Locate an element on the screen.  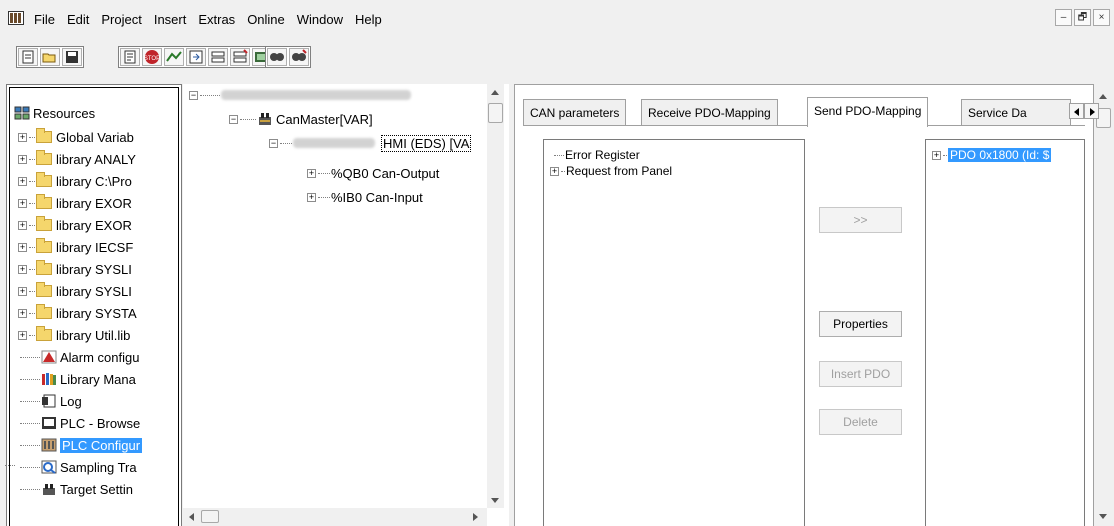
resource-item: + library C:\Pro is located at coordinates (75, 181).